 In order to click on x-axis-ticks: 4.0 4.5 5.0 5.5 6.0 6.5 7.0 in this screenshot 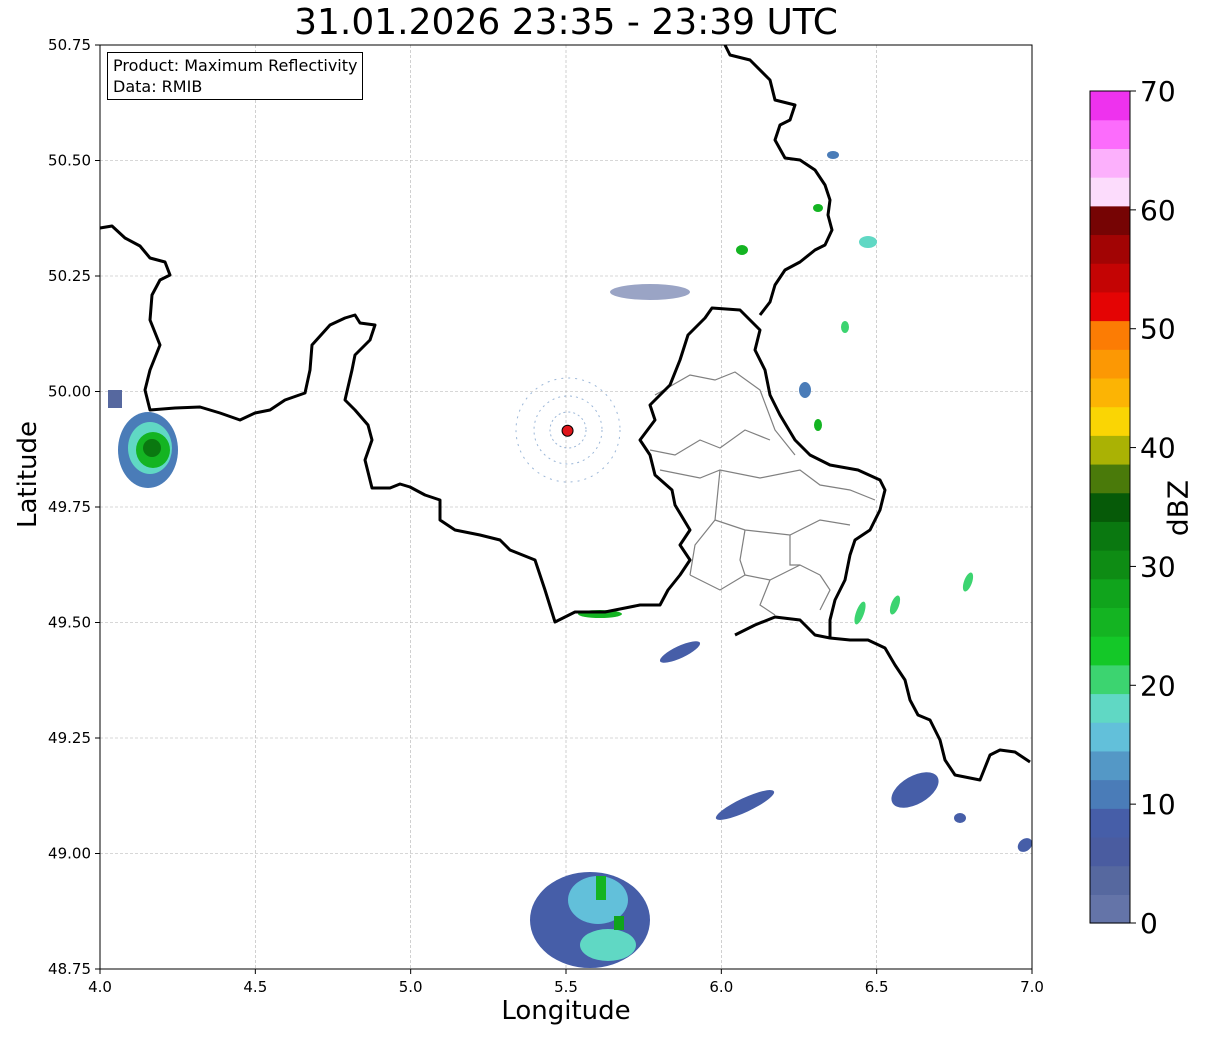, I will do `click(566, 982)`.